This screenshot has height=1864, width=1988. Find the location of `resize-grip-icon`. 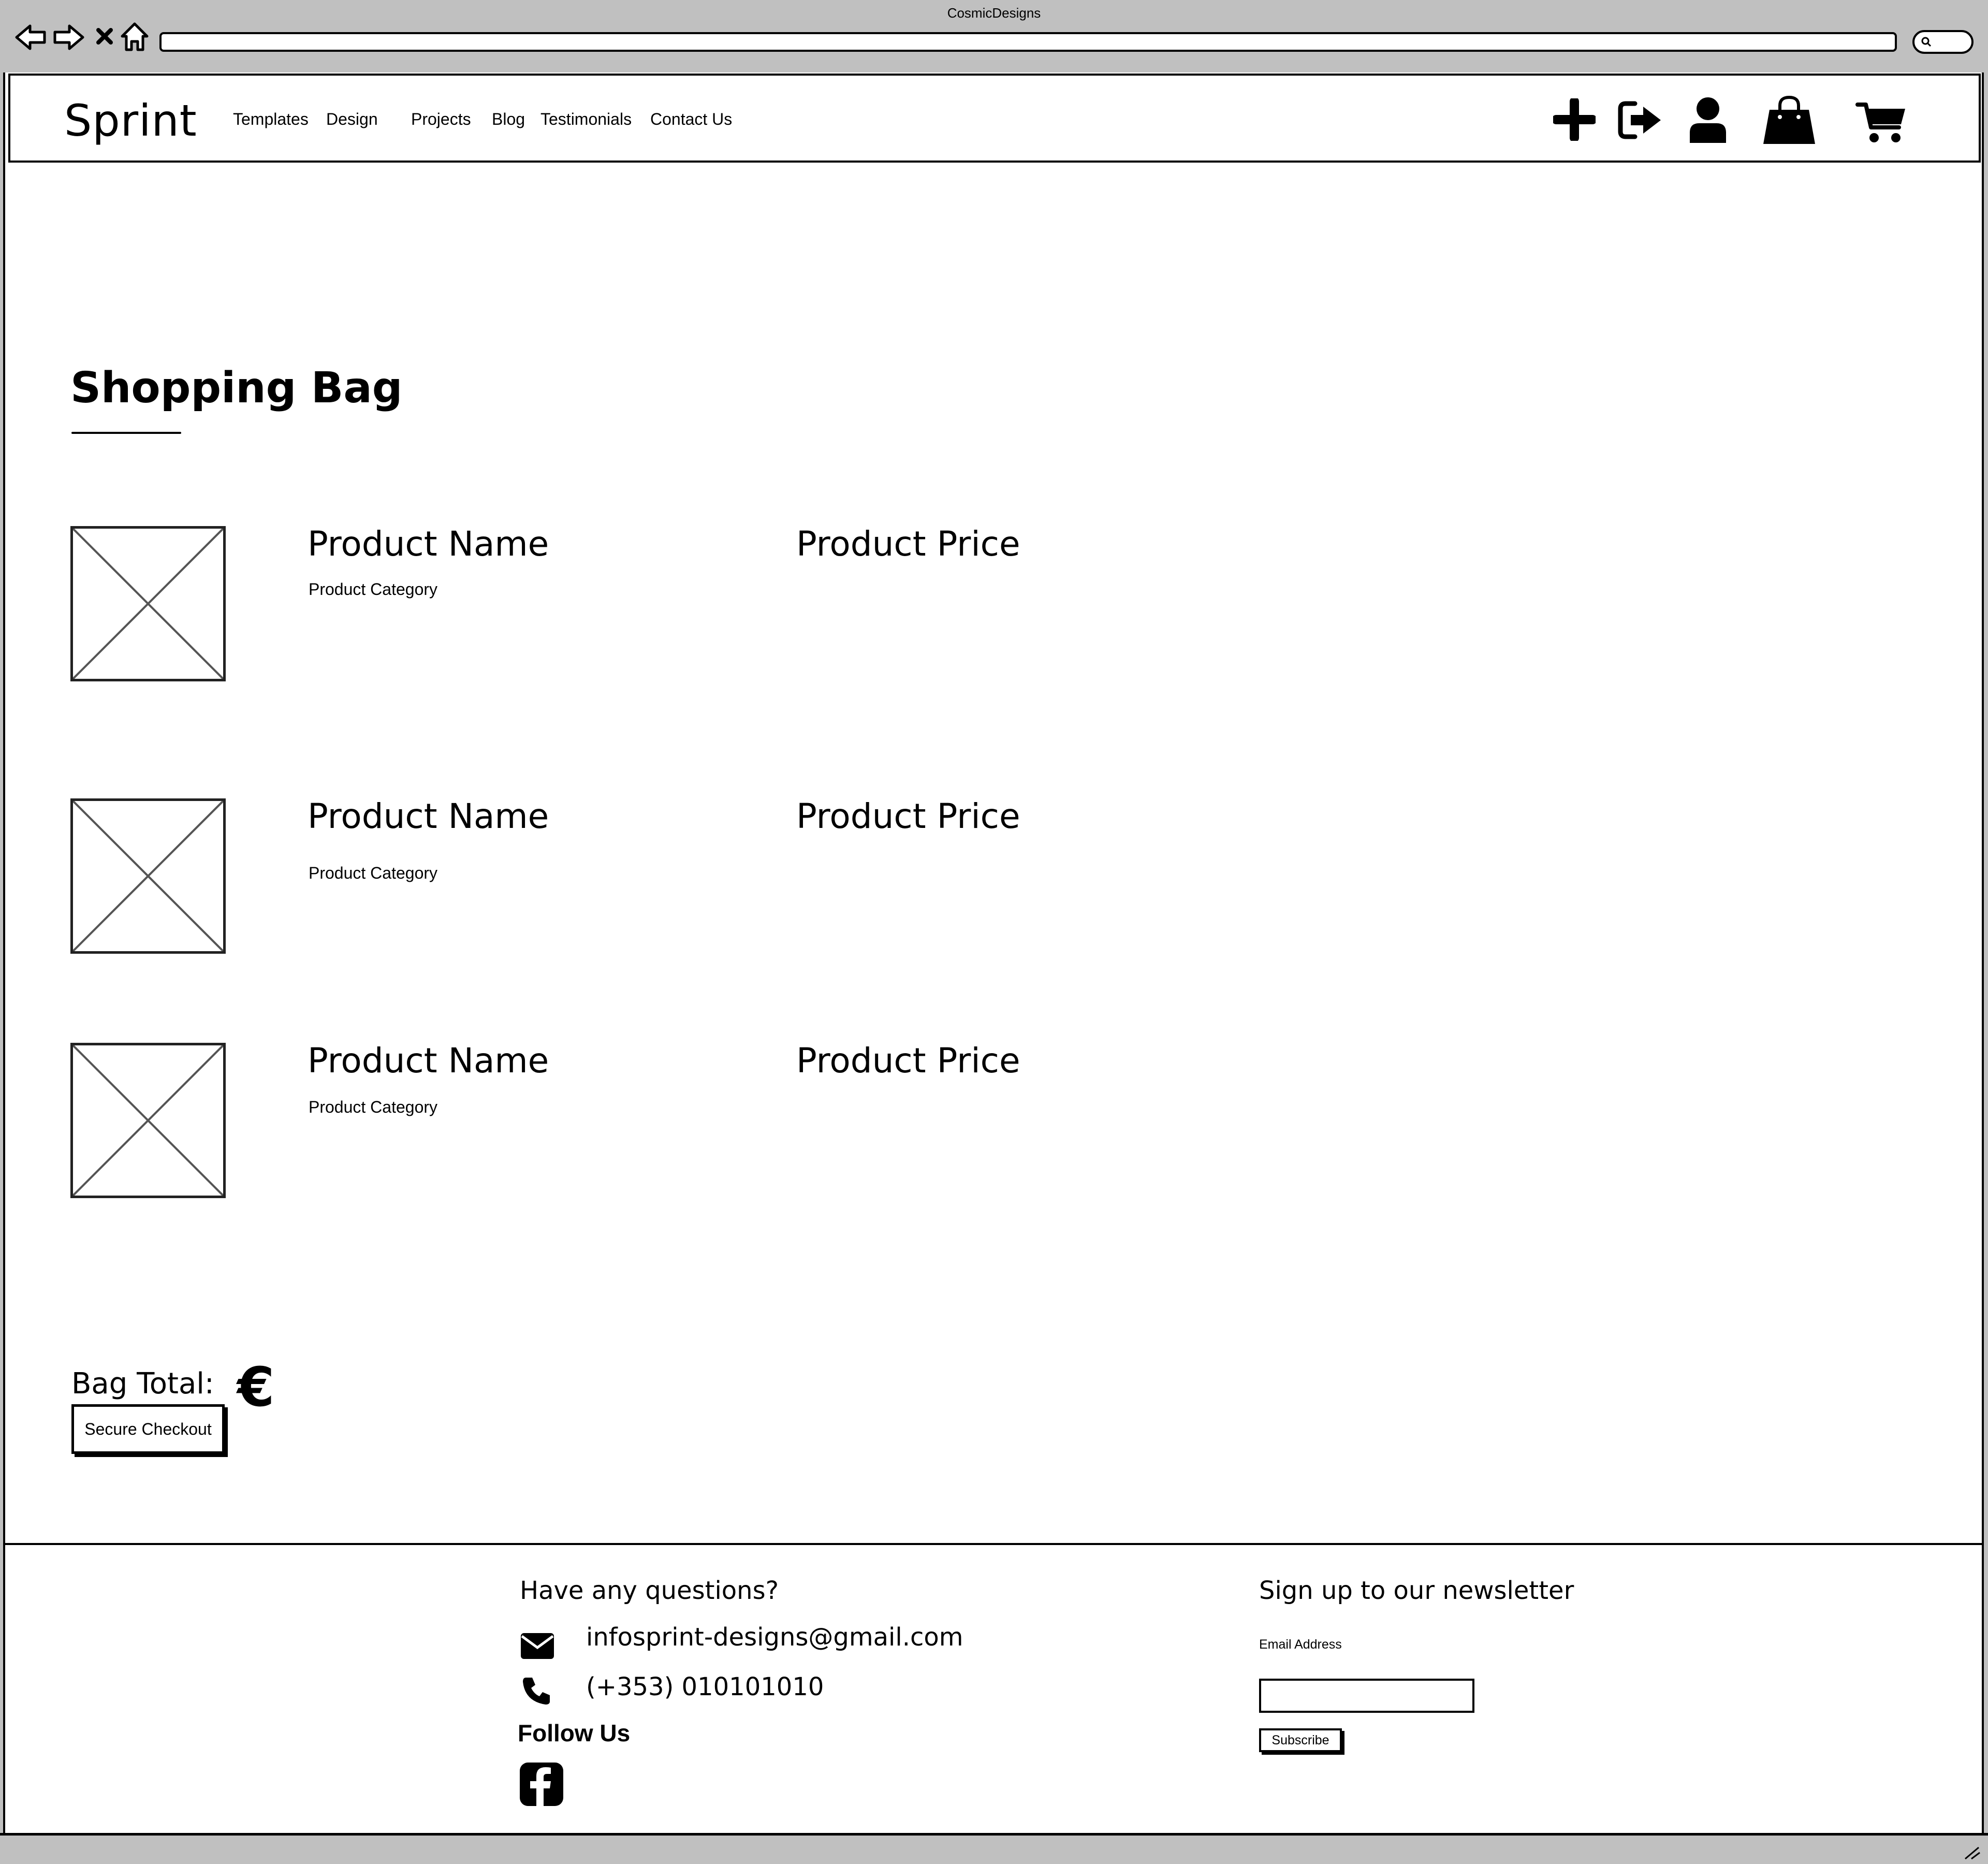

resize-grip-icon is located at coordinates (1971, 1852).